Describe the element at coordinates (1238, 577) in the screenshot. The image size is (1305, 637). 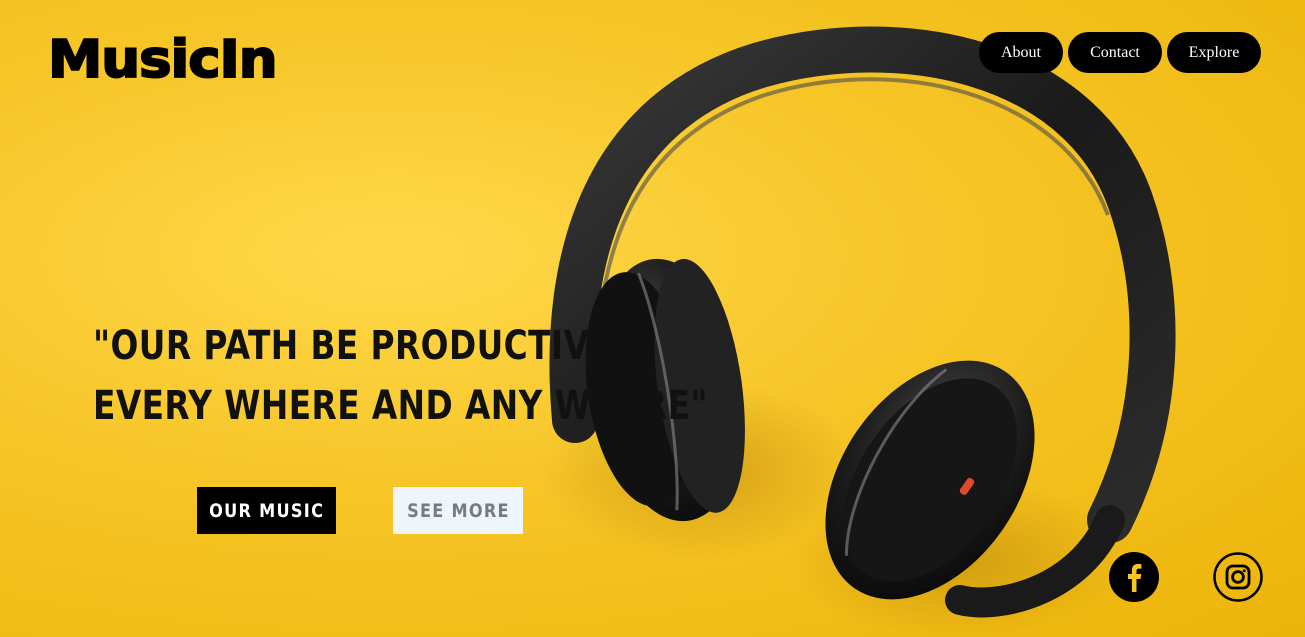
I see `instagram-icon` at that location.